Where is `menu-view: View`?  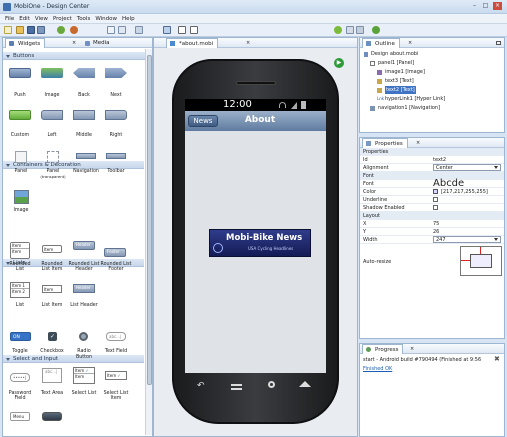 menu-view: View is located at coordinates (41, 19).